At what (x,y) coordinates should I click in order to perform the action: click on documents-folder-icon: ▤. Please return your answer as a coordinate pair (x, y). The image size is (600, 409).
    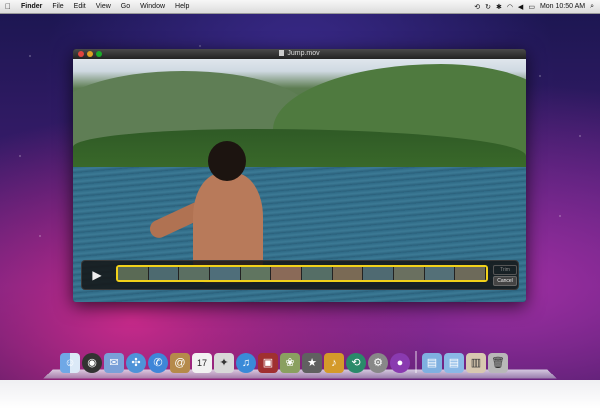
    Looking at the image, I should click on (454, 363).